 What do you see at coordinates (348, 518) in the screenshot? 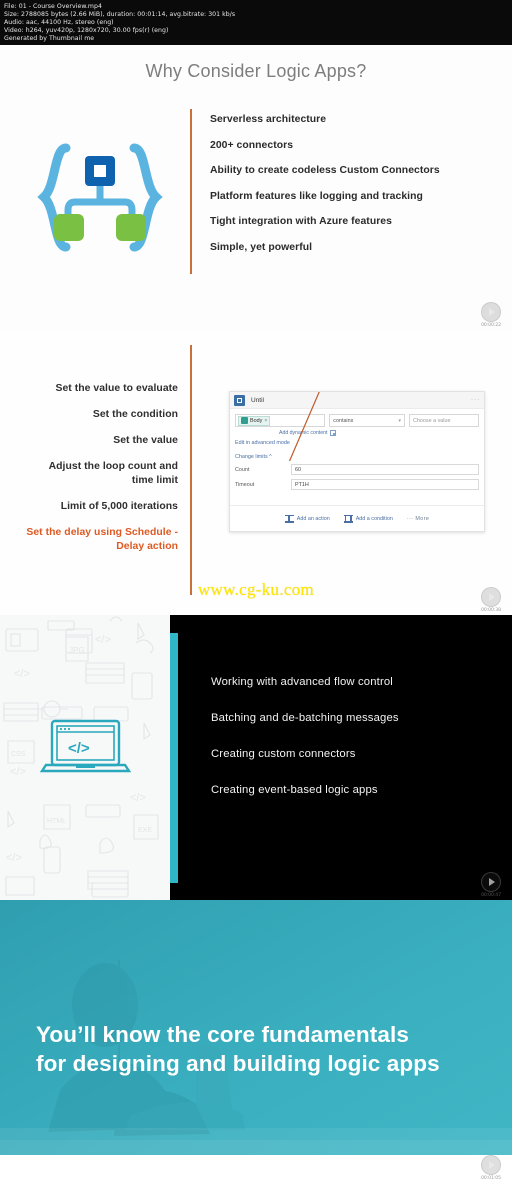
I see `add-condition-icon` at bounding box center [348, 518].